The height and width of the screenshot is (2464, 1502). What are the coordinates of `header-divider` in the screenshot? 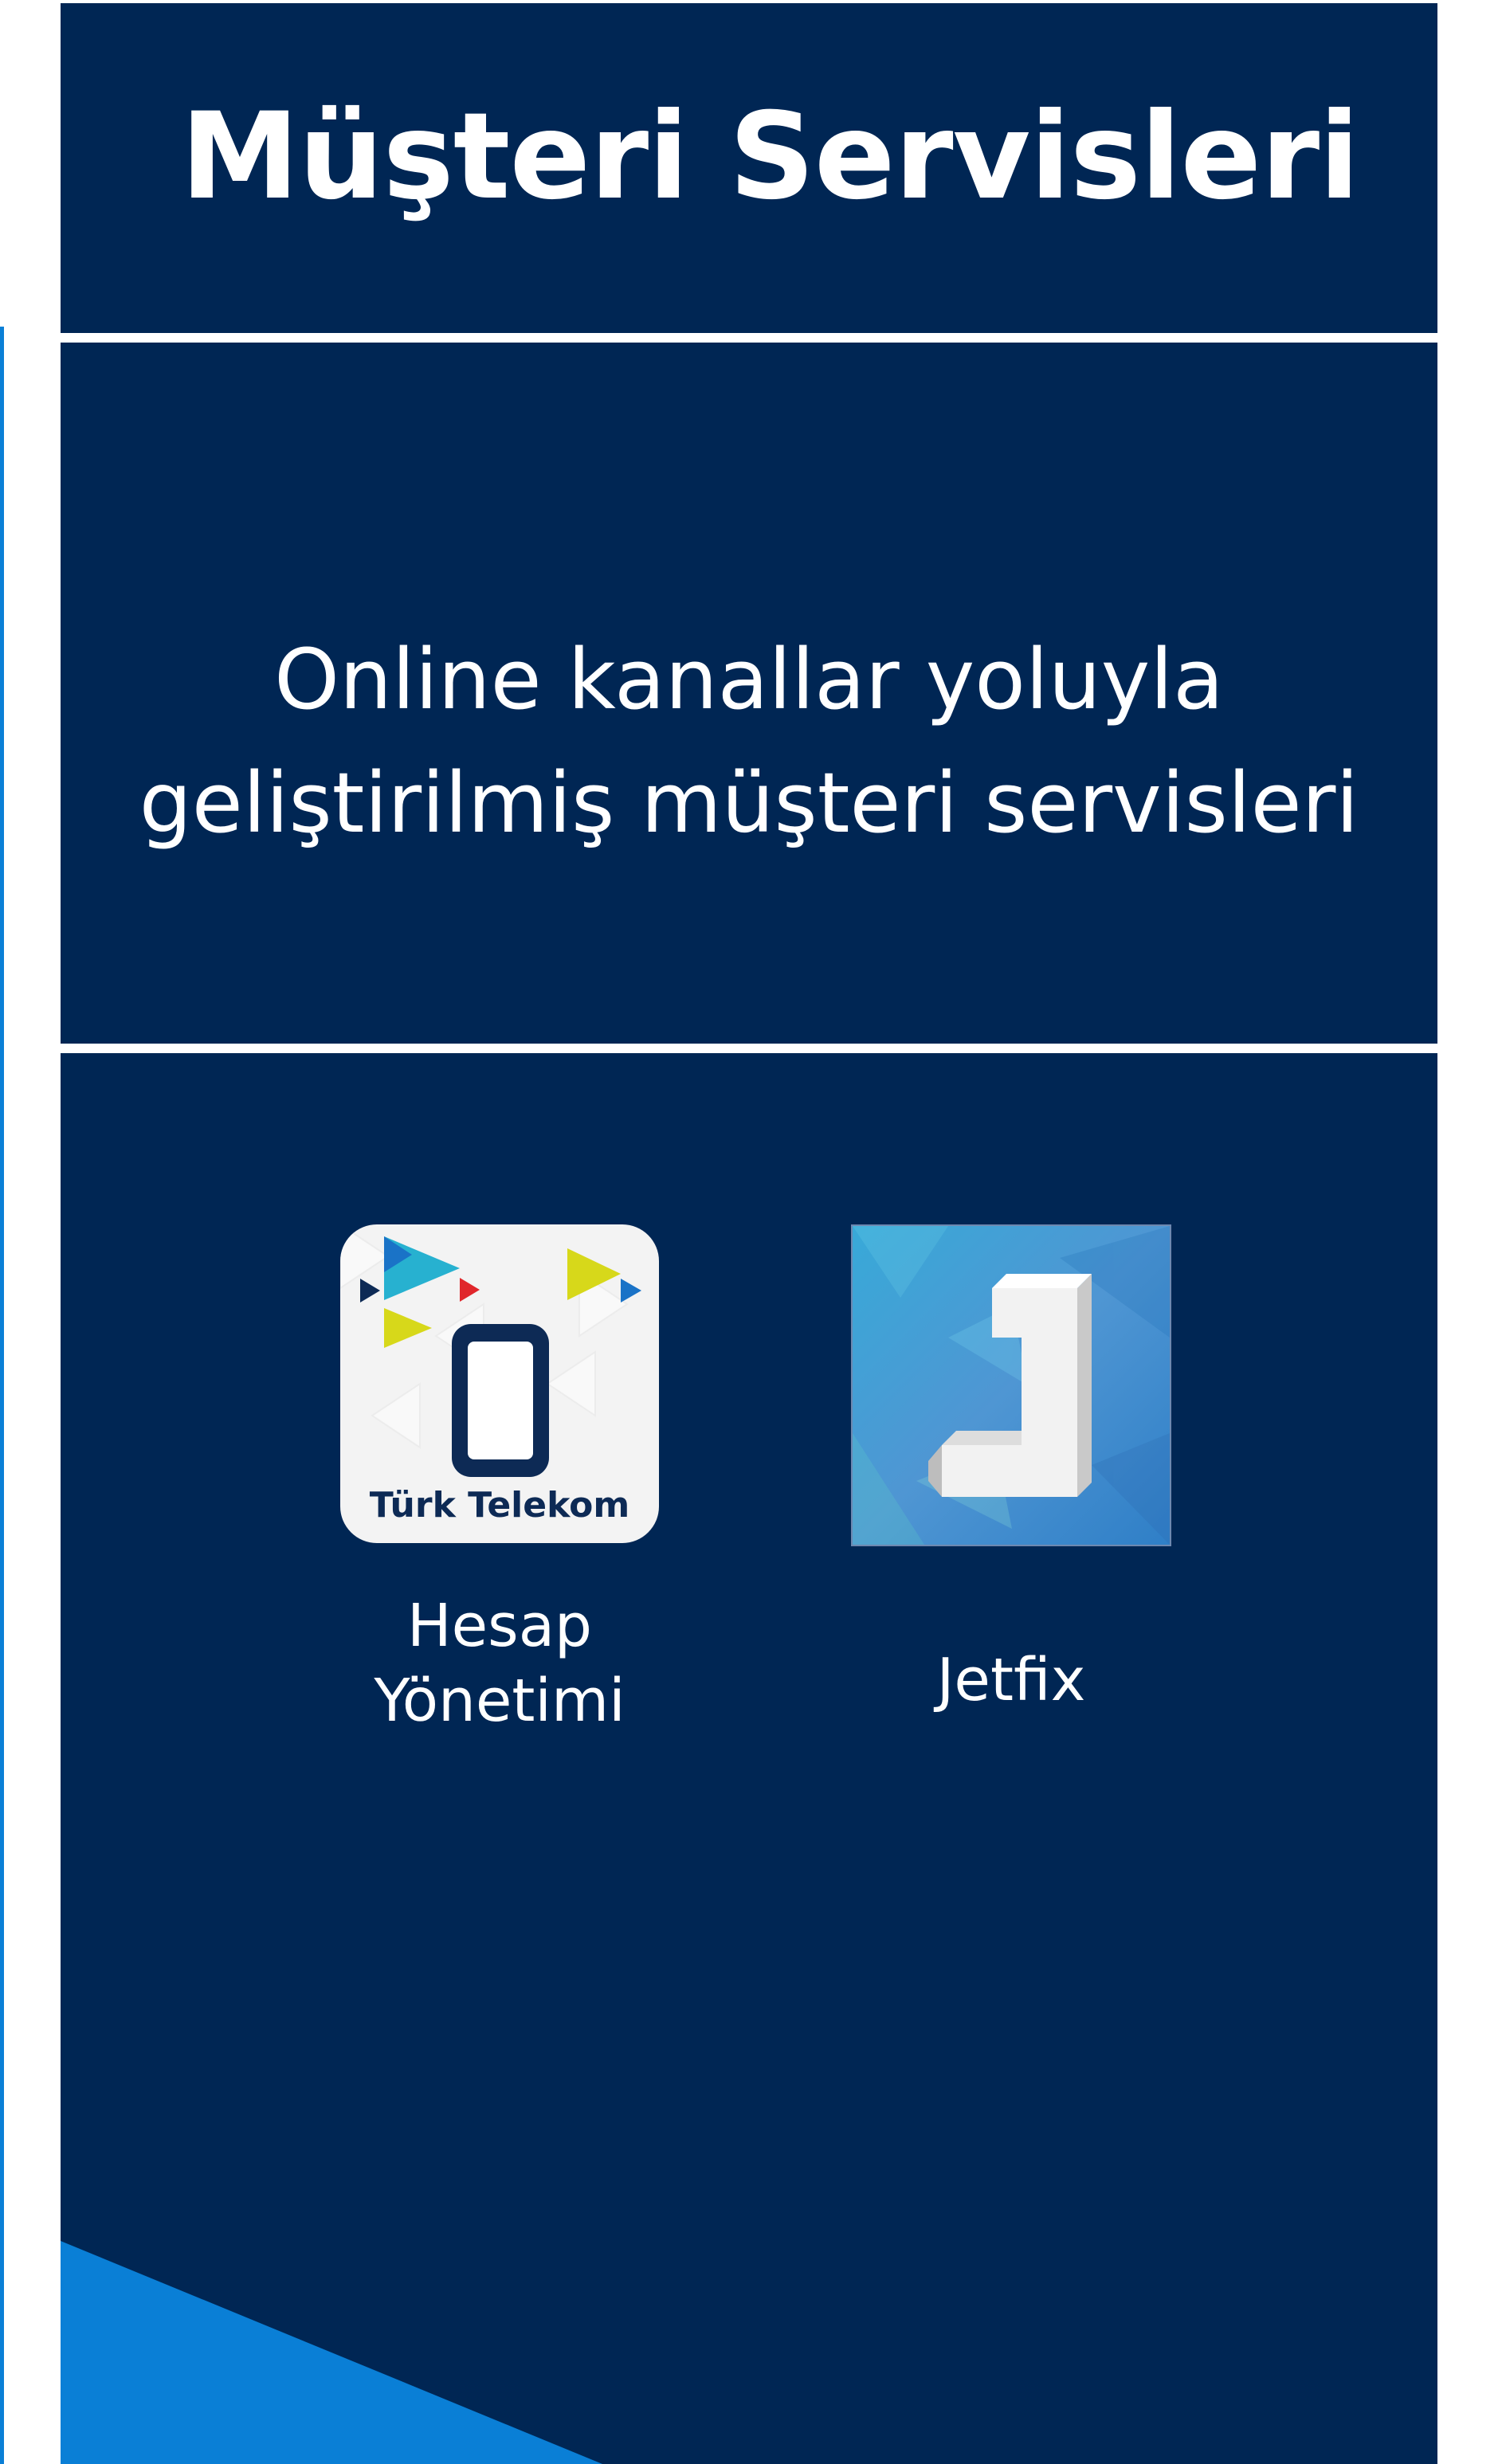 It's located at (749, 338).